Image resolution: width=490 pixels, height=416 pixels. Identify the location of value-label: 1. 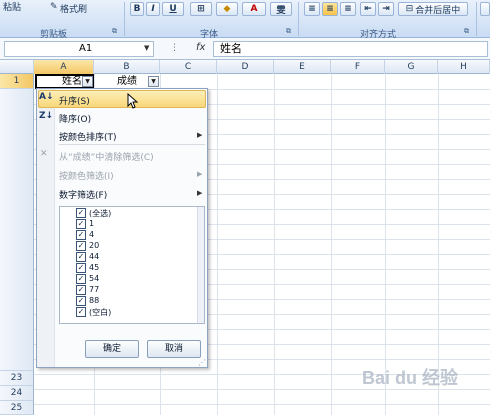
(92, 223).